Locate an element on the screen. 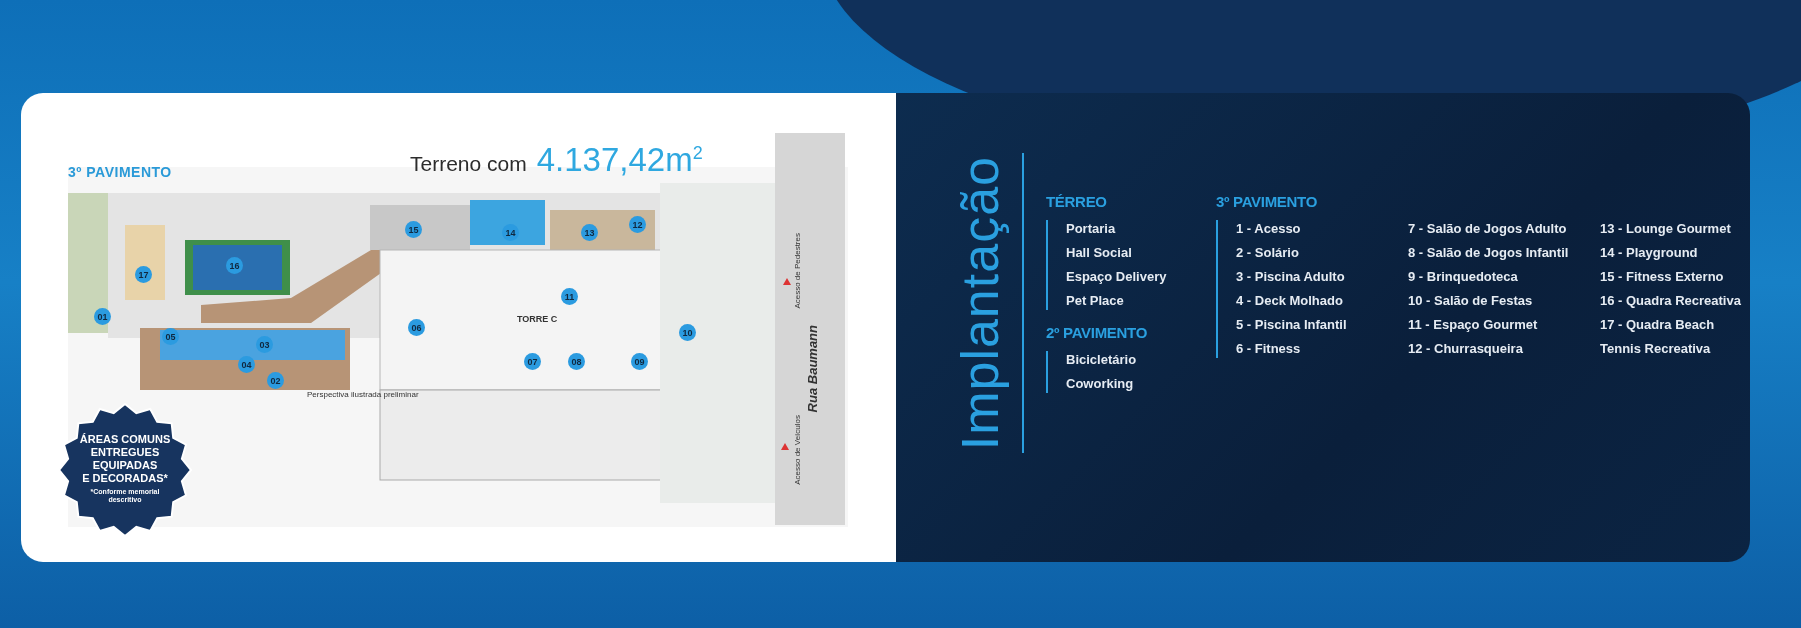 Image resolution: width=1801 pixels, height=628 pixels. street-name: Rua Baumann is located at coordinates (812, 369).